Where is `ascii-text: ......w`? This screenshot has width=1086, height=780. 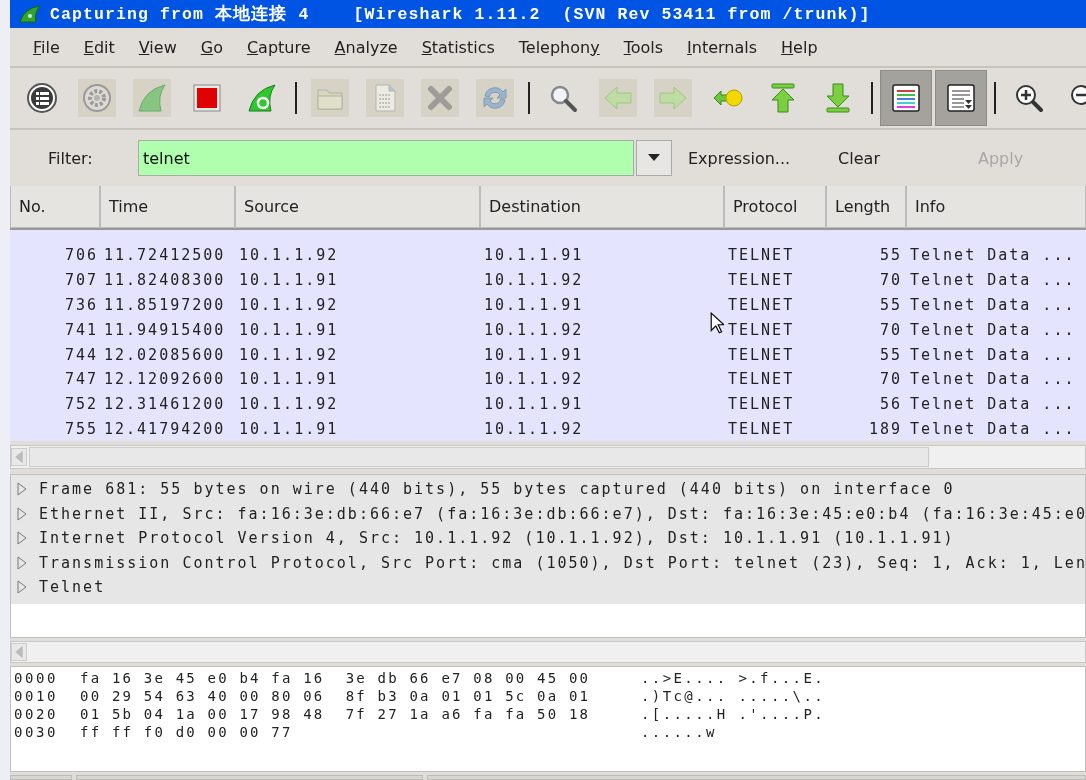 ascii-text: ......w is located at coordinates (679, 732).